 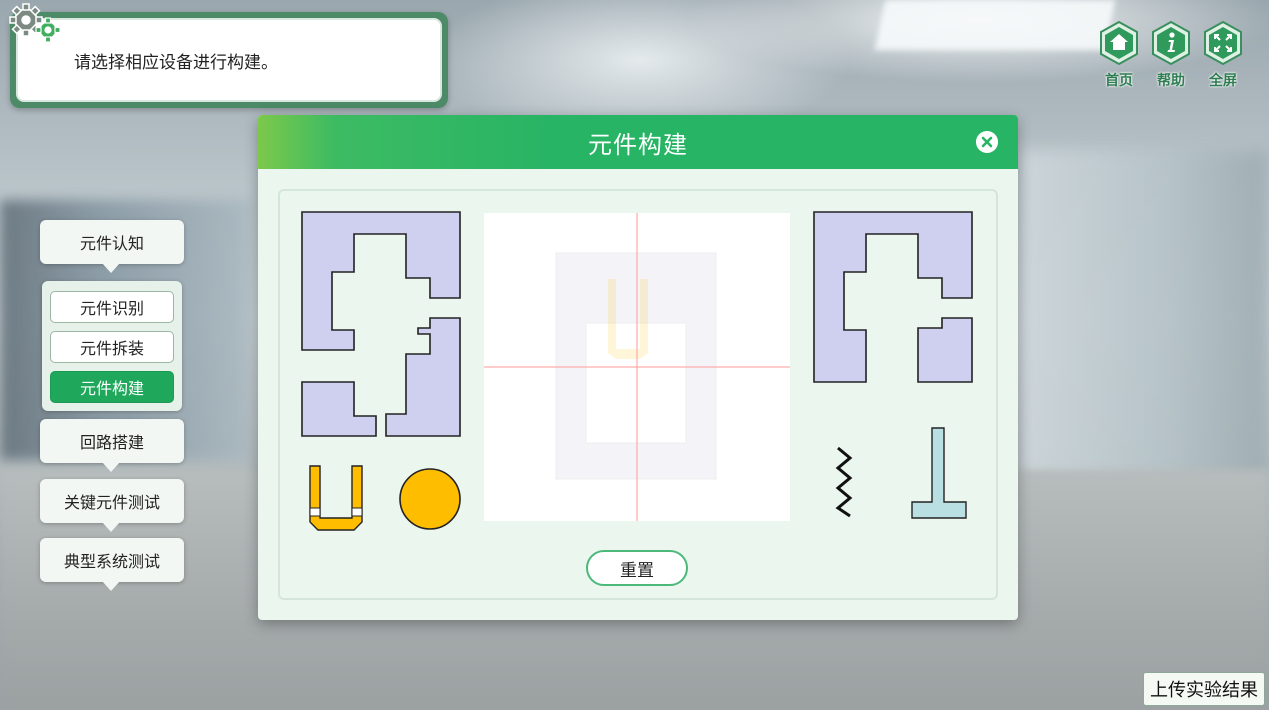 What do you see at coordinates (1119, 81) in the screenshot?
I see `nav-home-label: 首页` at bounding box center [1119, 81].